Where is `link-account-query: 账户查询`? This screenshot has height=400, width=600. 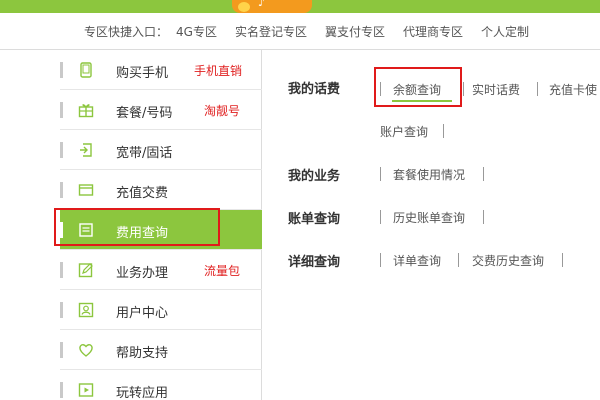 link-account-query: 账户查询 is located at coordinates (404, 131).